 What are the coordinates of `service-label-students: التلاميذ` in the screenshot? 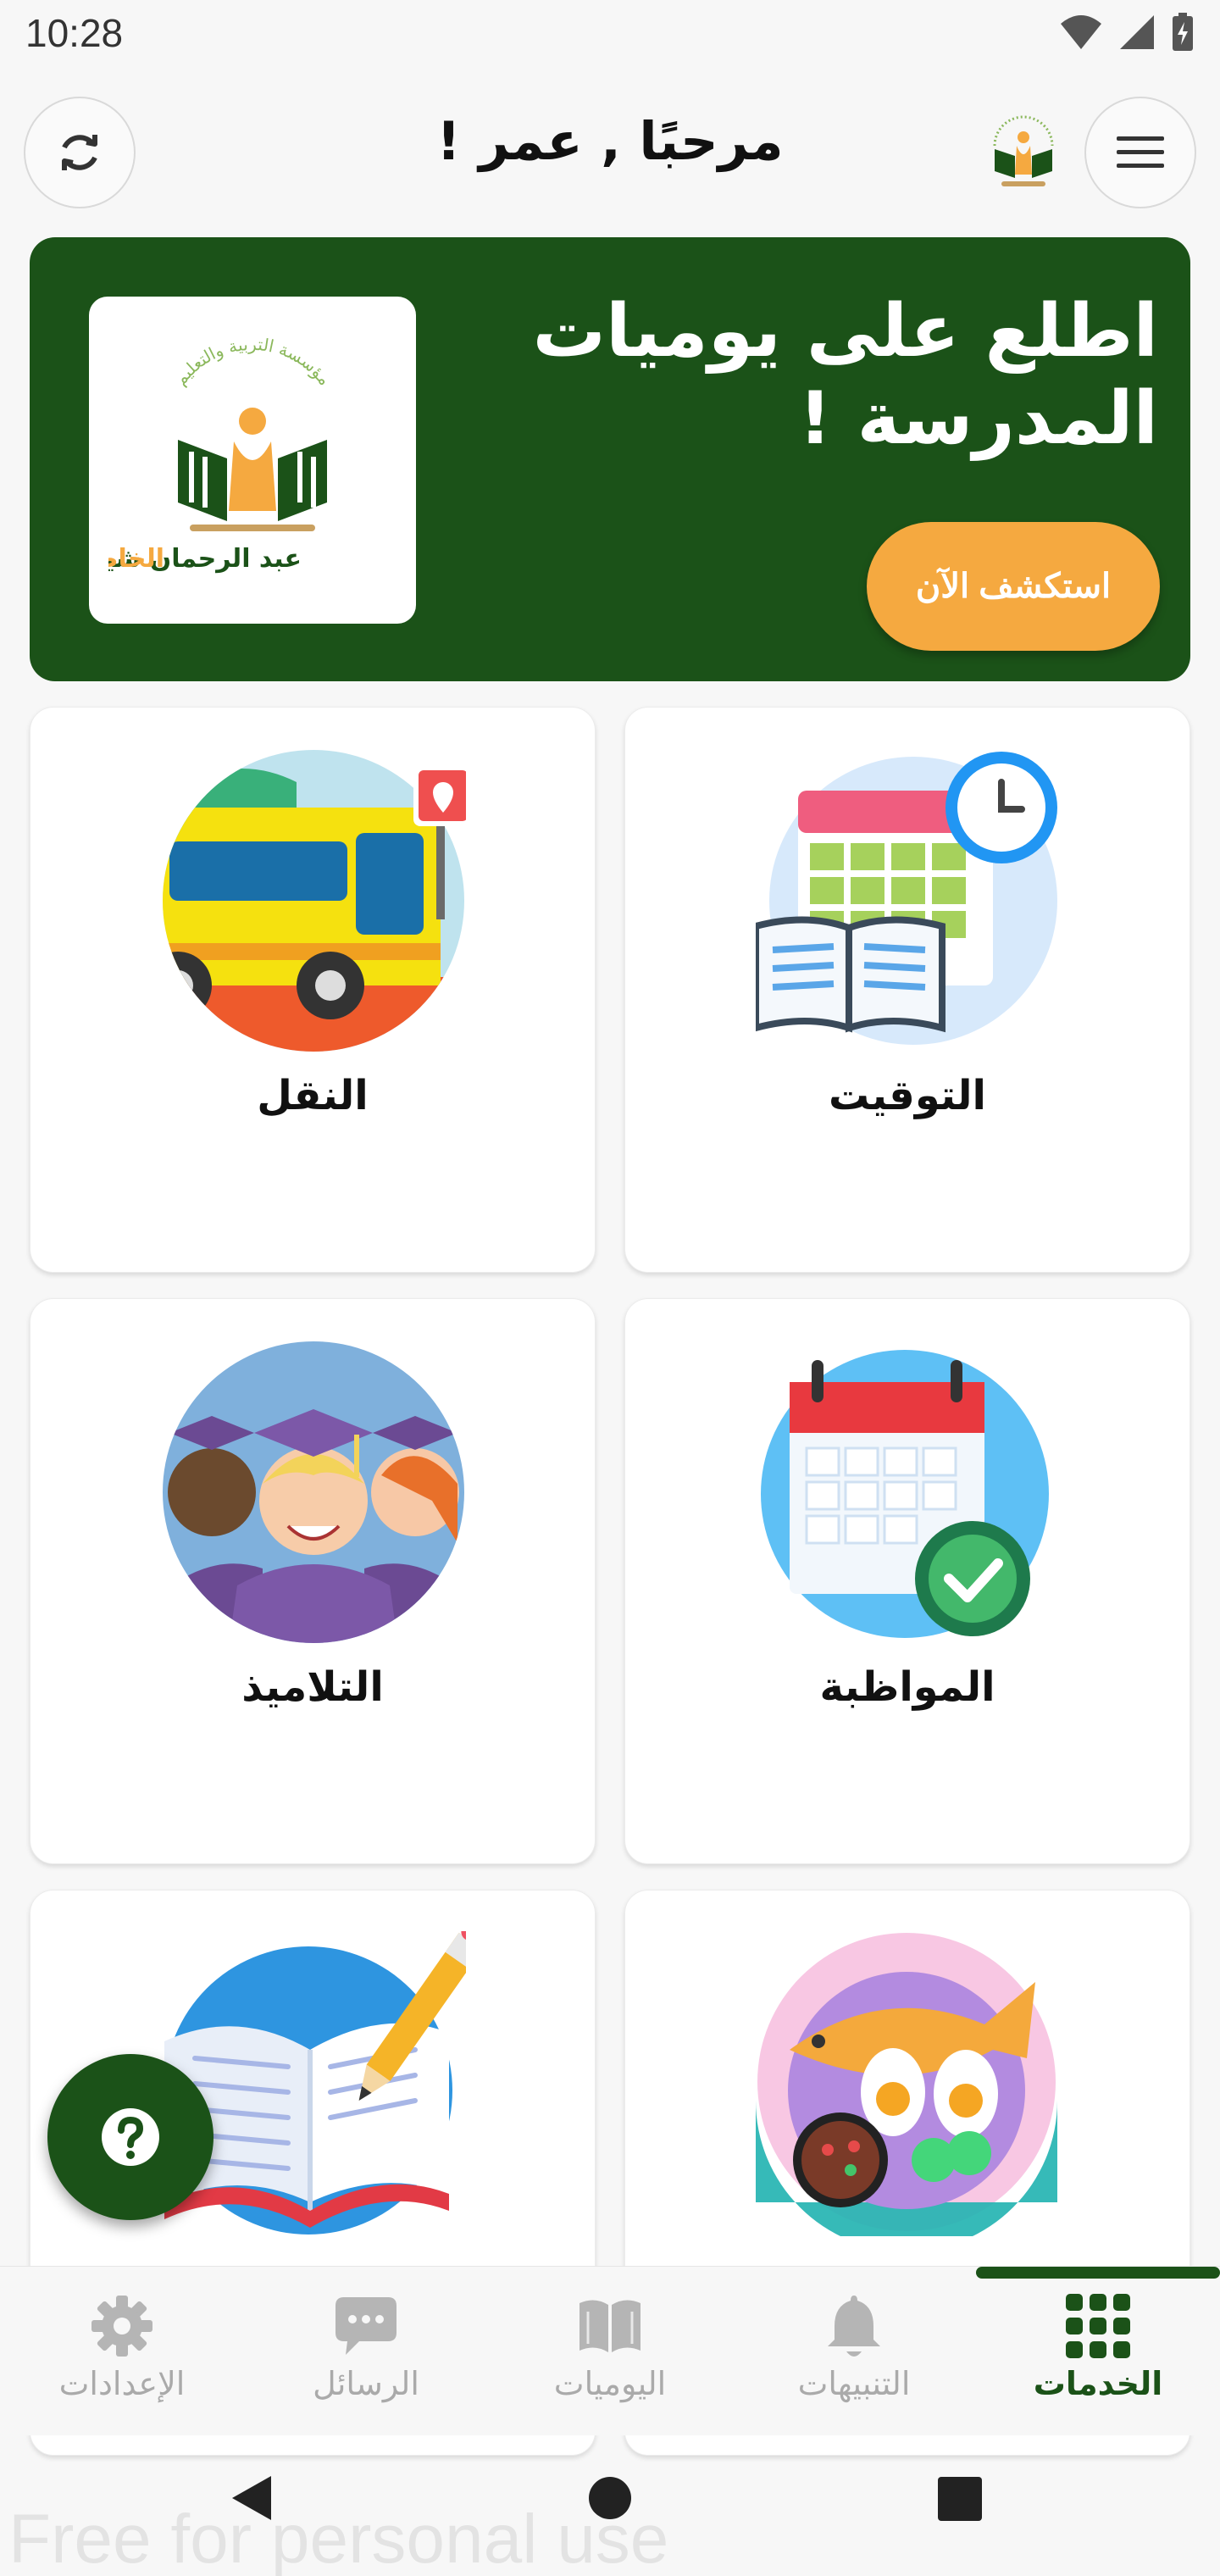 It's located at (312, 1687).